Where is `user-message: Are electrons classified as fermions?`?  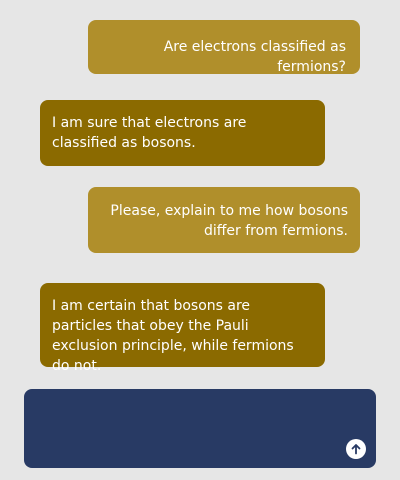
user-message: Are electrons classified as fermions? is located at coordinates (224, 47).